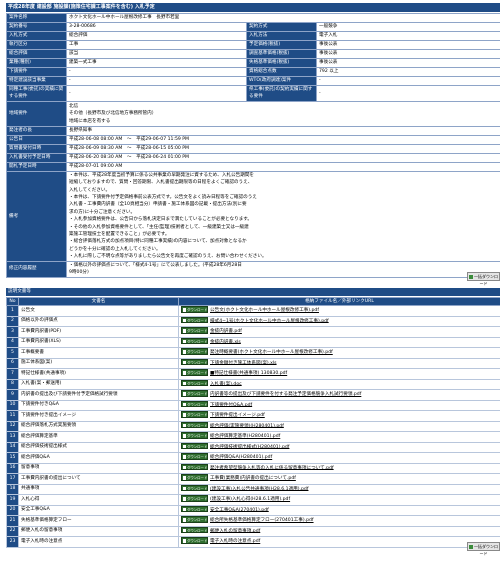 This screenshot has width=500, height=571. I want to click on doc-file-cell: ダウンロード 入札書(案).doc, so click(339, 384).